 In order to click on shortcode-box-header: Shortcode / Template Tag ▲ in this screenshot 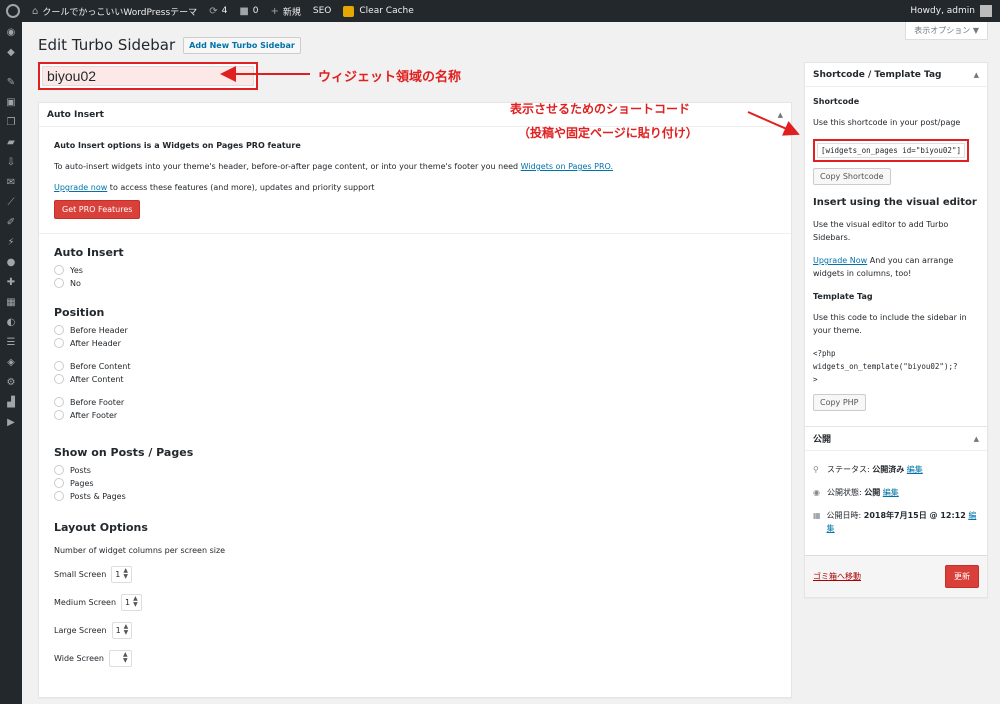, I will do `click(896, 75)`.